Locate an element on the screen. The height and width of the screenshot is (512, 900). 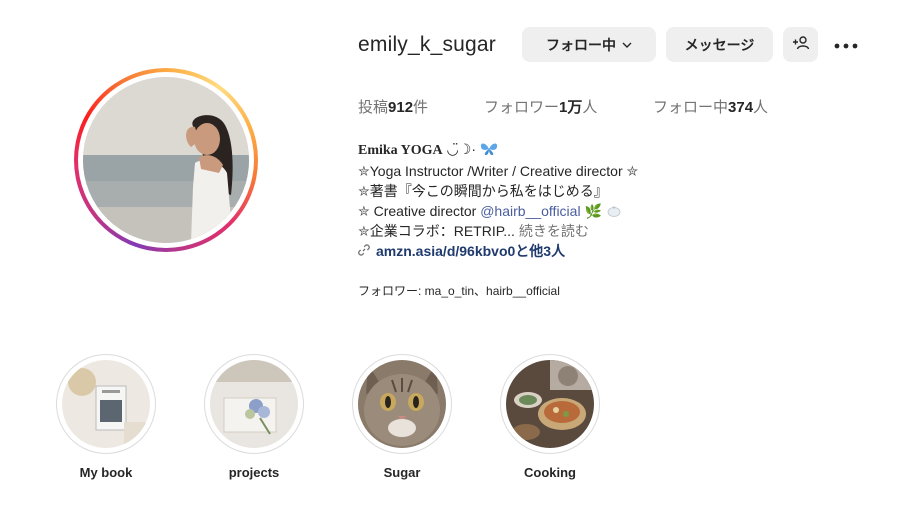
followed-by-names: ma_o_tin、hairb__official is located at coordinates (492, 291).